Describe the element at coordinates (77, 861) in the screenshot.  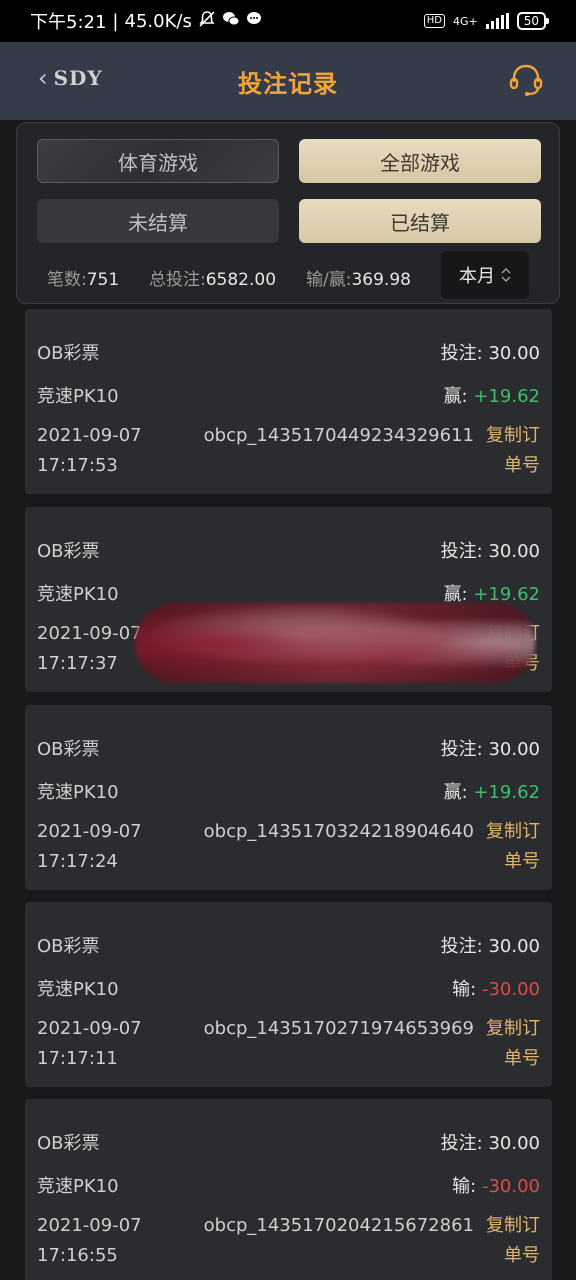
I see `record-time: 17:17:24` at that location.